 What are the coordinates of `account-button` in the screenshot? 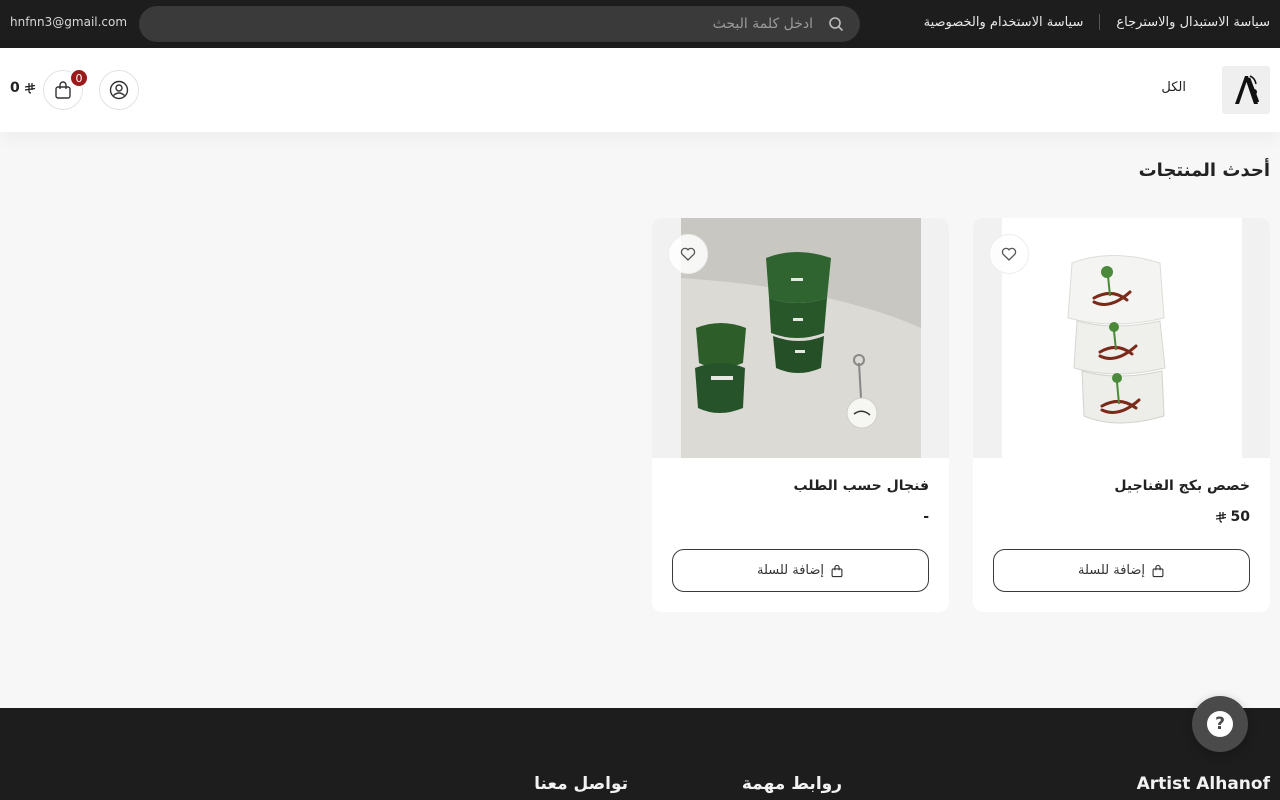 It's located at (119, 90).